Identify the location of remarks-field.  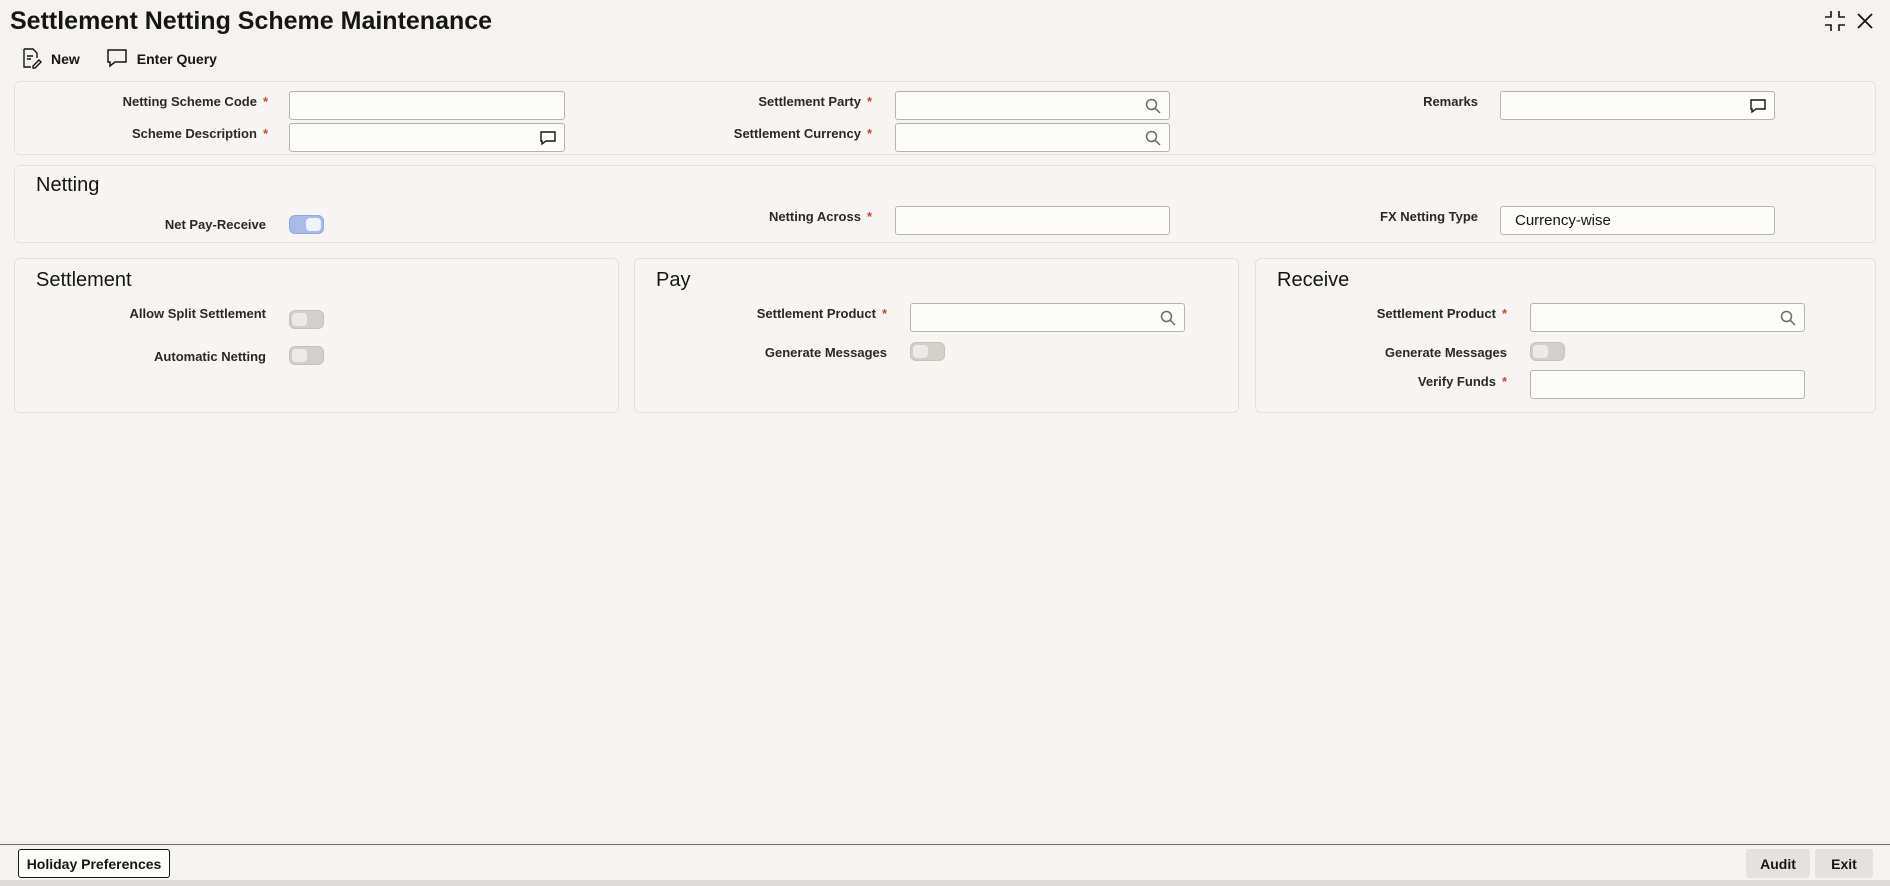
(1637, 105).